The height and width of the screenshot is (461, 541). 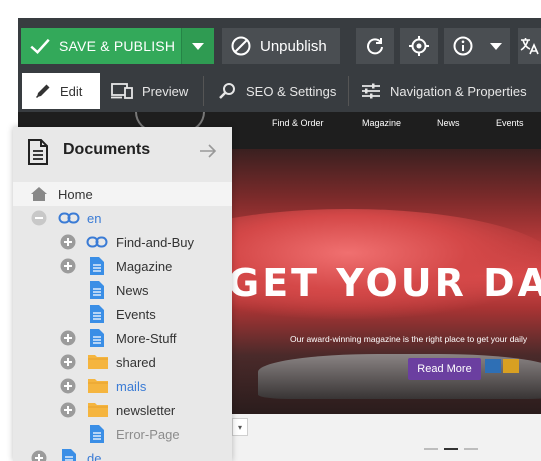 I want to click on tree-header: Documents, so click(x=122, y=151).